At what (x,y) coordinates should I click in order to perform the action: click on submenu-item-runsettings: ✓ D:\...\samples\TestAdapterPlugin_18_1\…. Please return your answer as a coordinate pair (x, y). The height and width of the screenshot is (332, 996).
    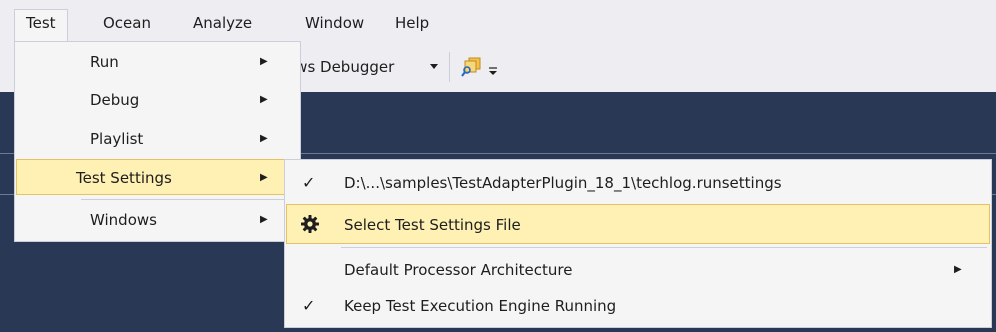
    Looking at the image, I should click on (638, 183).